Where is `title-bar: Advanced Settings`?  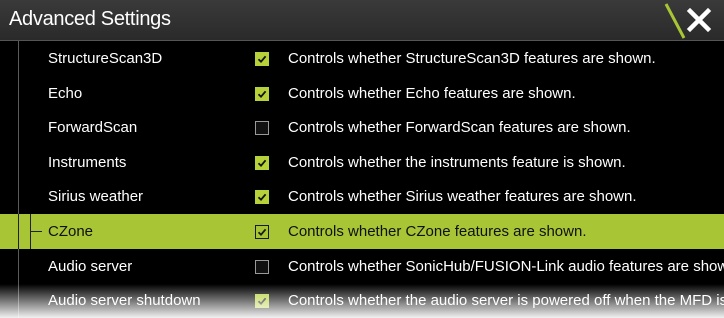 title-bar: Advanced Settings is located at coordinates (362, 20).